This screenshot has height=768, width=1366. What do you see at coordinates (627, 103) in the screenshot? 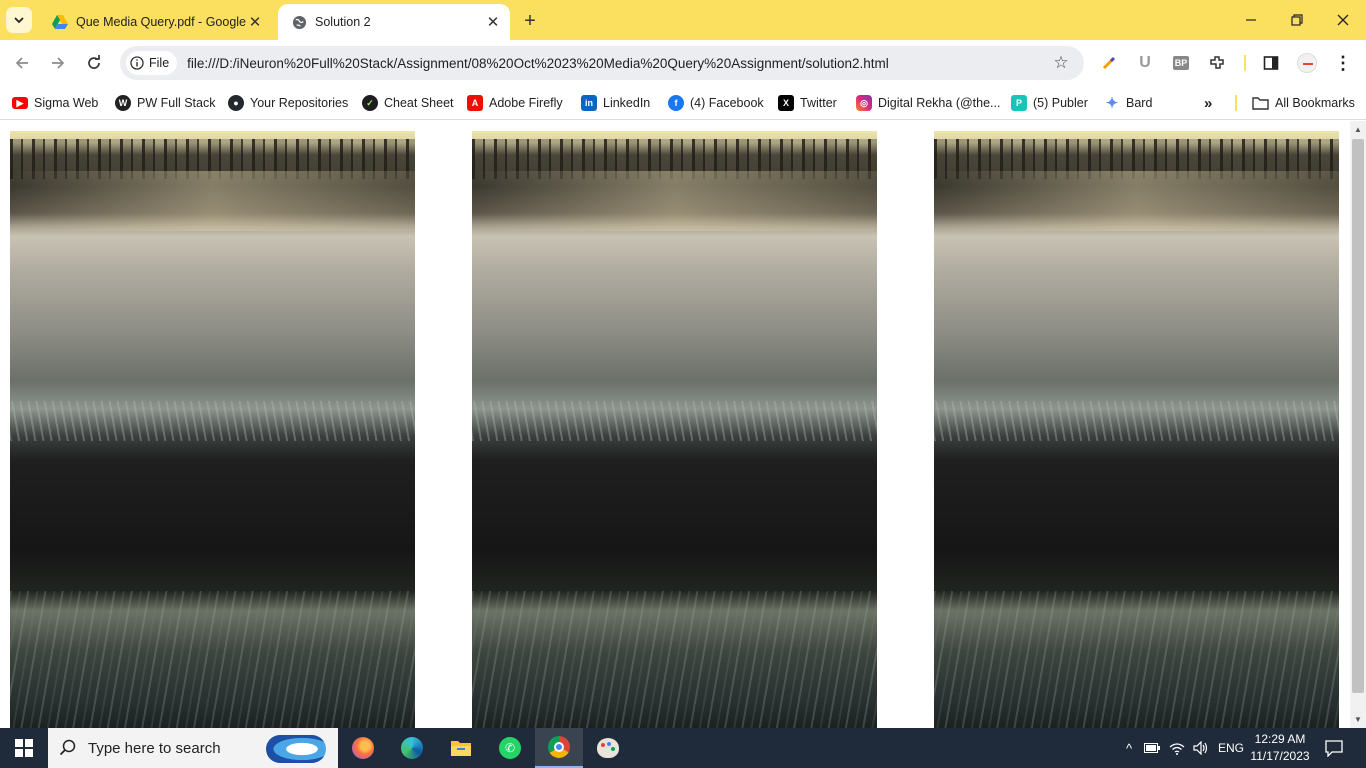
I see `bookmark-label: LinkedIn` at bounding box center [627, 103].